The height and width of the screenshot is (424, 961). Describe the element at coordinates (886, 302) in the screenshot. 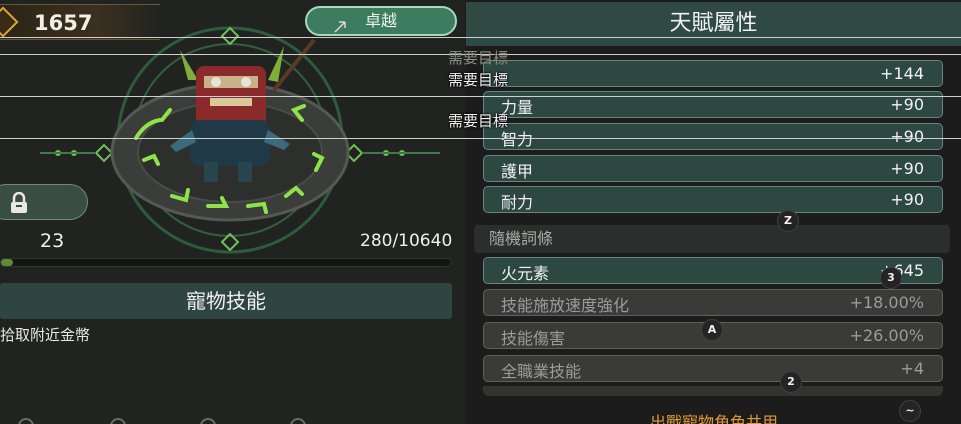

I see `affix-value: +18.00%` at that location.